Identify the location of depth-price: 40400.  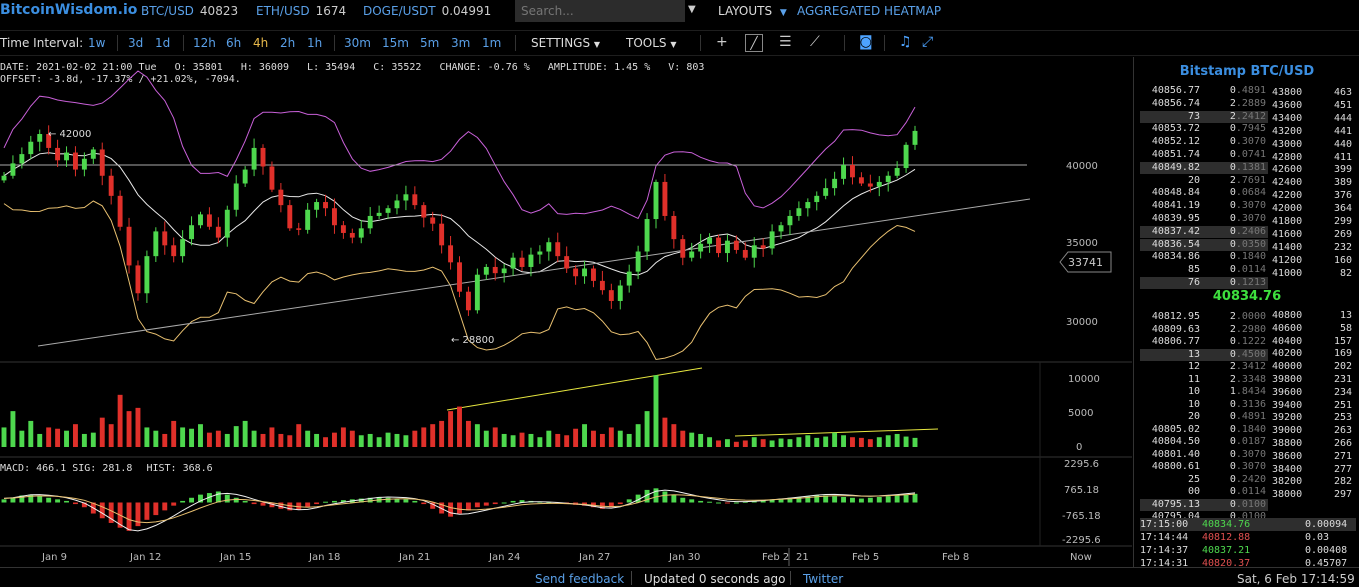
(1287, 341).